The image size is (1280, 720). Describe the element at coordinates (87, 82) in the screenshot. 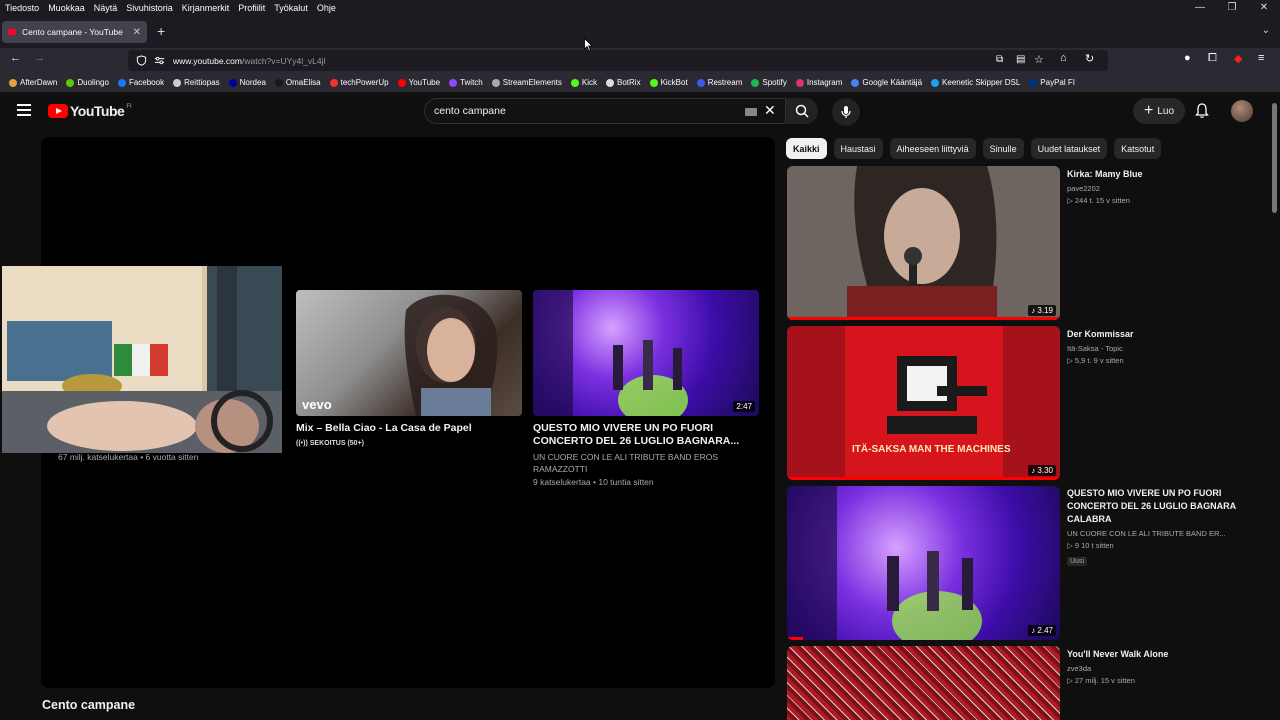

I see `bookmark-item: Duolingo` at that location.